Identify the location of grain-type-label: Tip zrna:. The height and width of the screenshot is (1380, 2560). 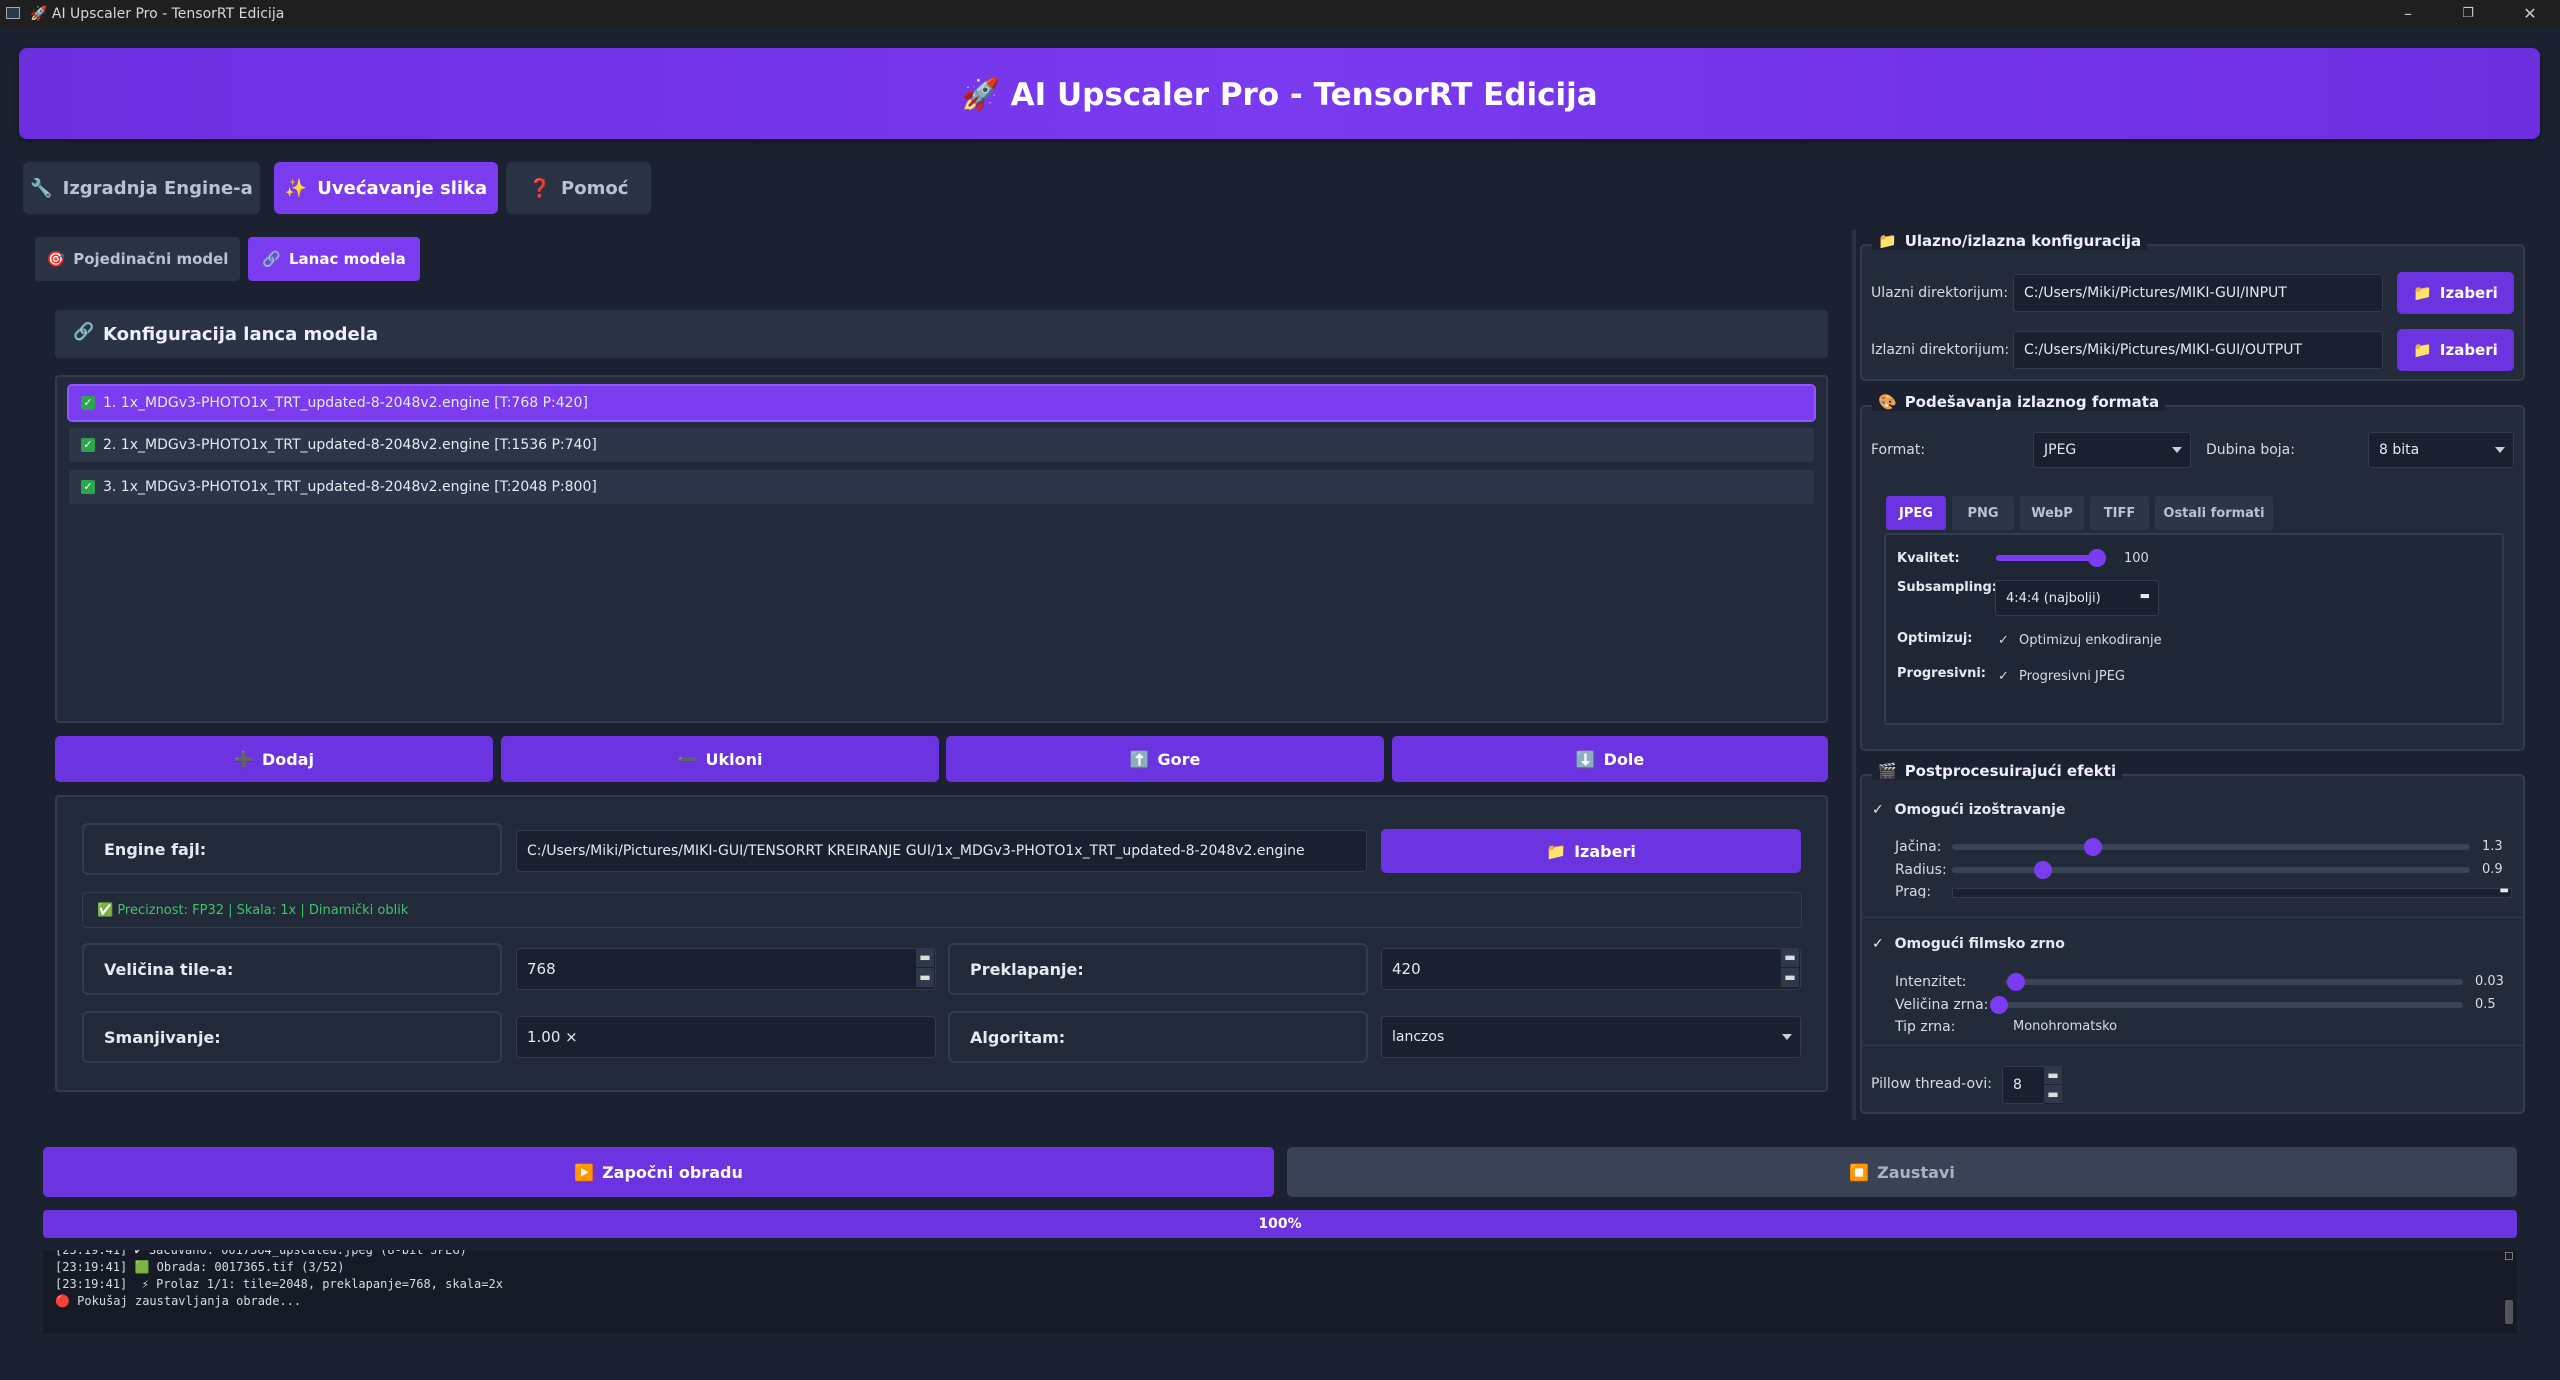
(1925, 1027).